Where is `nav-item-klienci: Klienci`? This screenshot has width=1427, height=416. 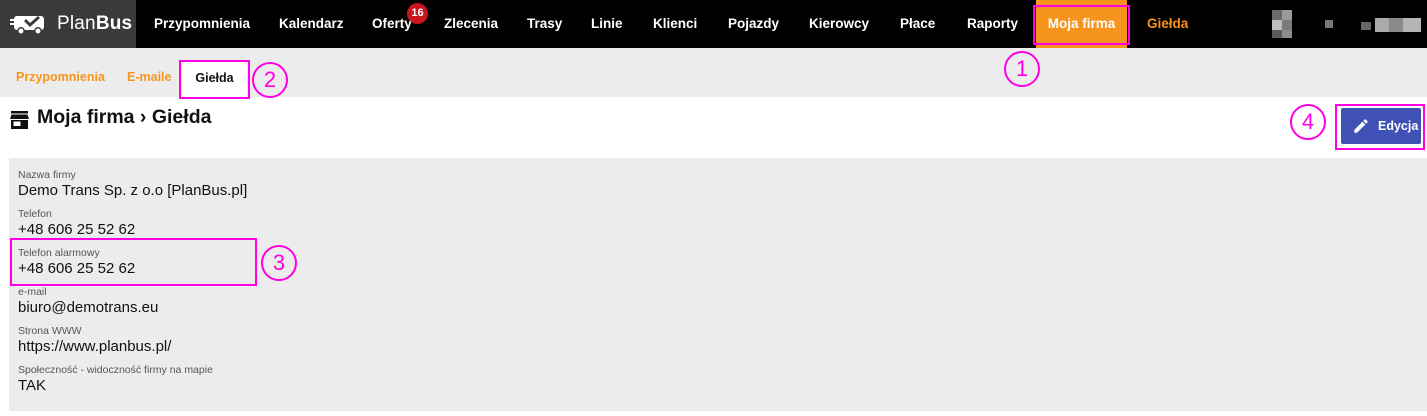 nav-item-klienci: Klienci is located at coordinates (675, 24).